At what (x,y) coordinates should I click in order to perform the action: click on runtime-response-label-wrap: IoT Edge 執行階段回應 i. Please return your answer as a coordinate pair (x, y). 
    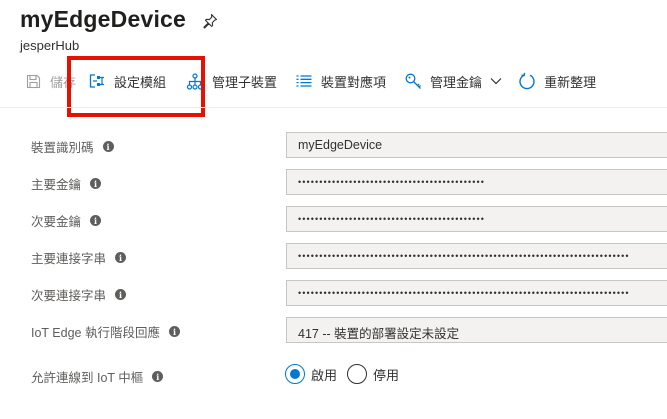
    Looking at the image, I should click on (105, 331).